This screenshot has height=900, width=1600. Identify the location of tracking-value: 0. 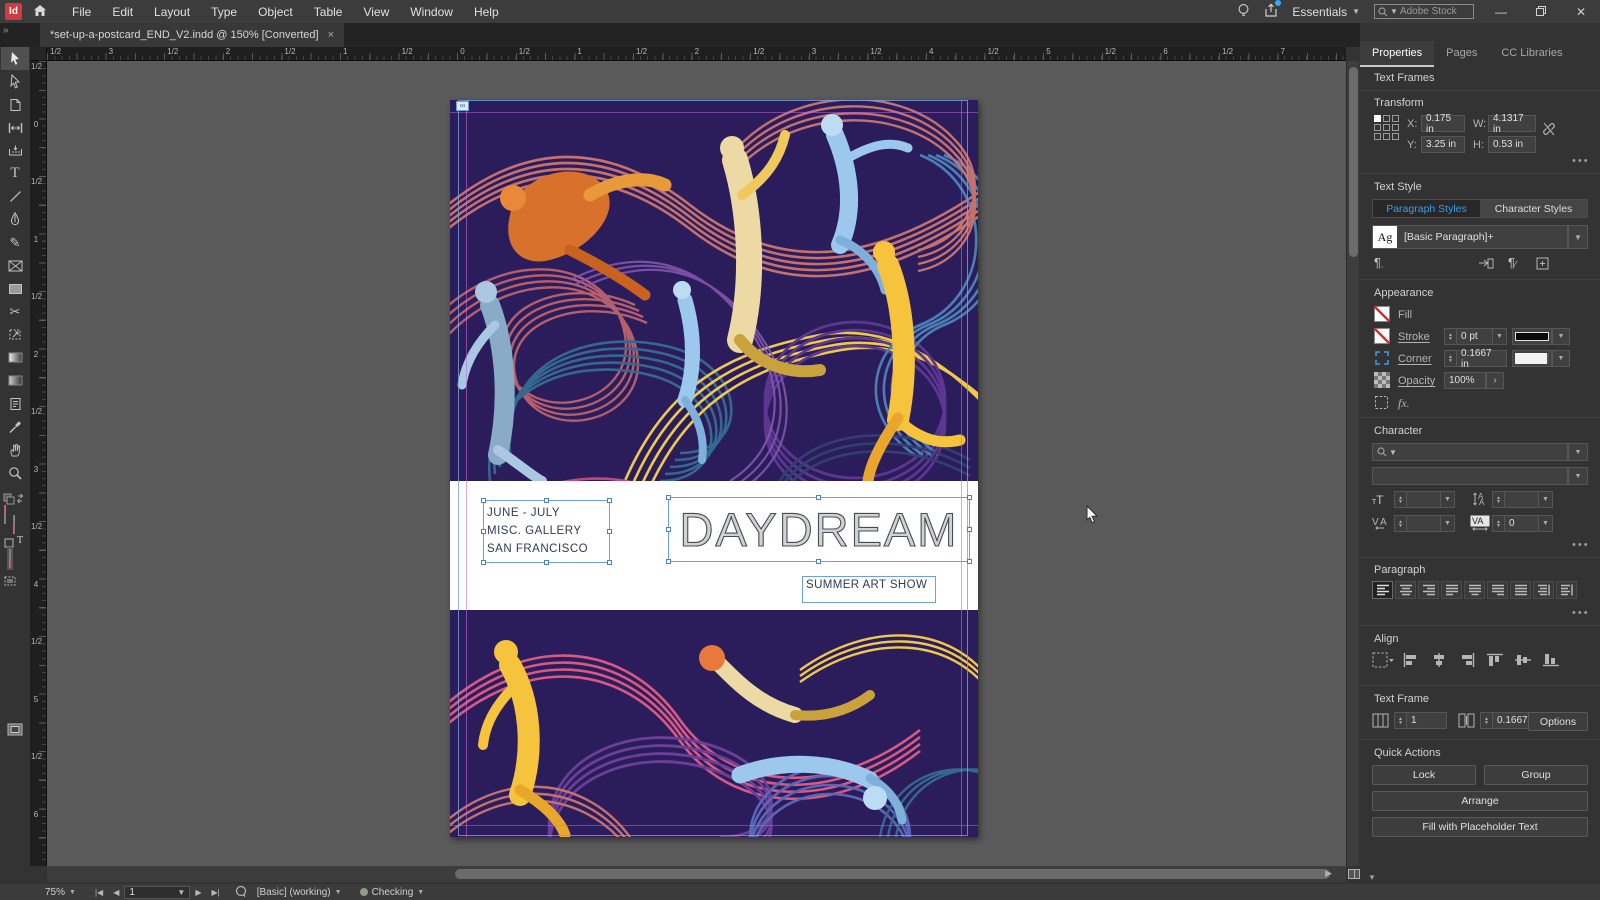
(1522, 523).